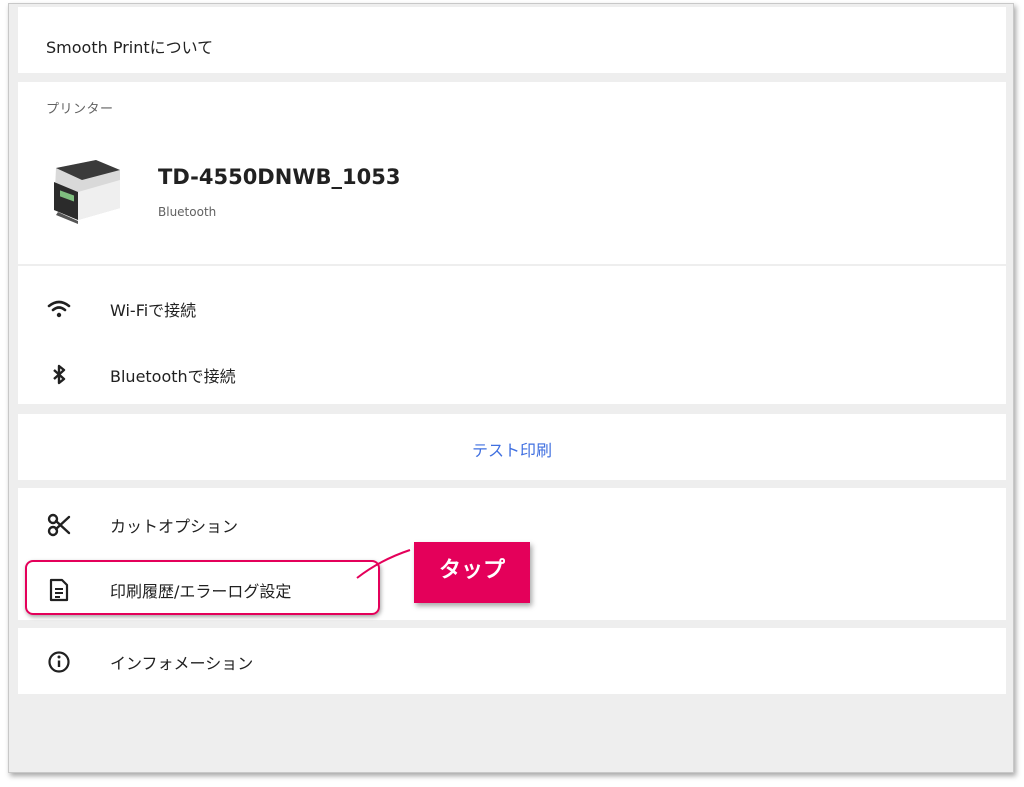 This screenshot has height=787, width=1024. What do you see at coordinates (202, 587) in the screenshot?
I see `tap-highlight-box` at bounding box center [202, 587].